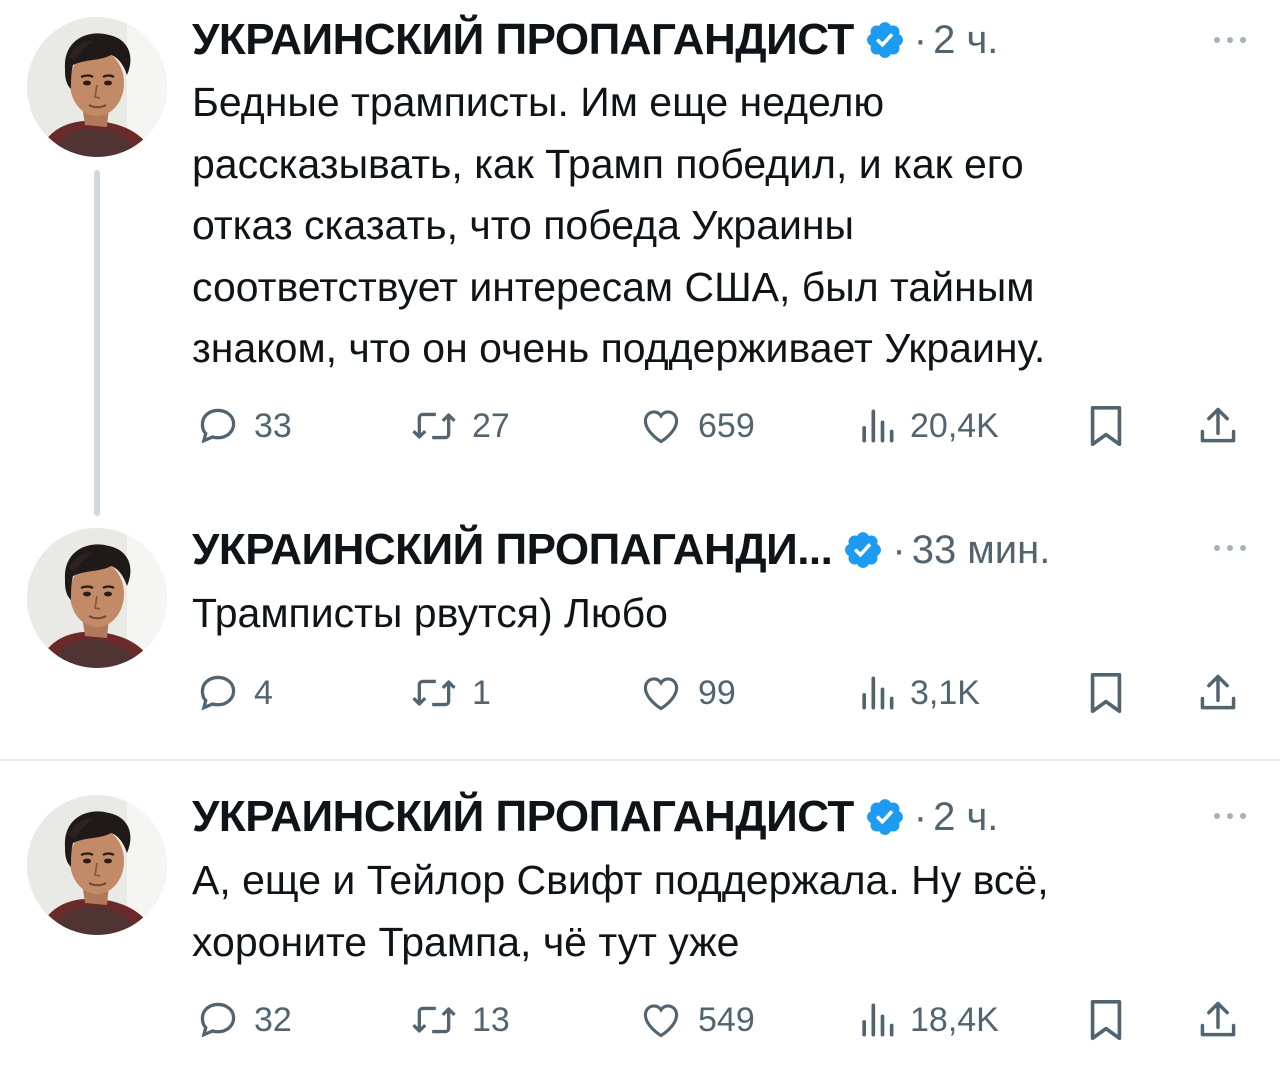 Image resolution: width=1280 pixels, height=1074 pixels. Describe the element at coordinates (726, 1019) in the screenshot. I see `like-count: 549` at that location.